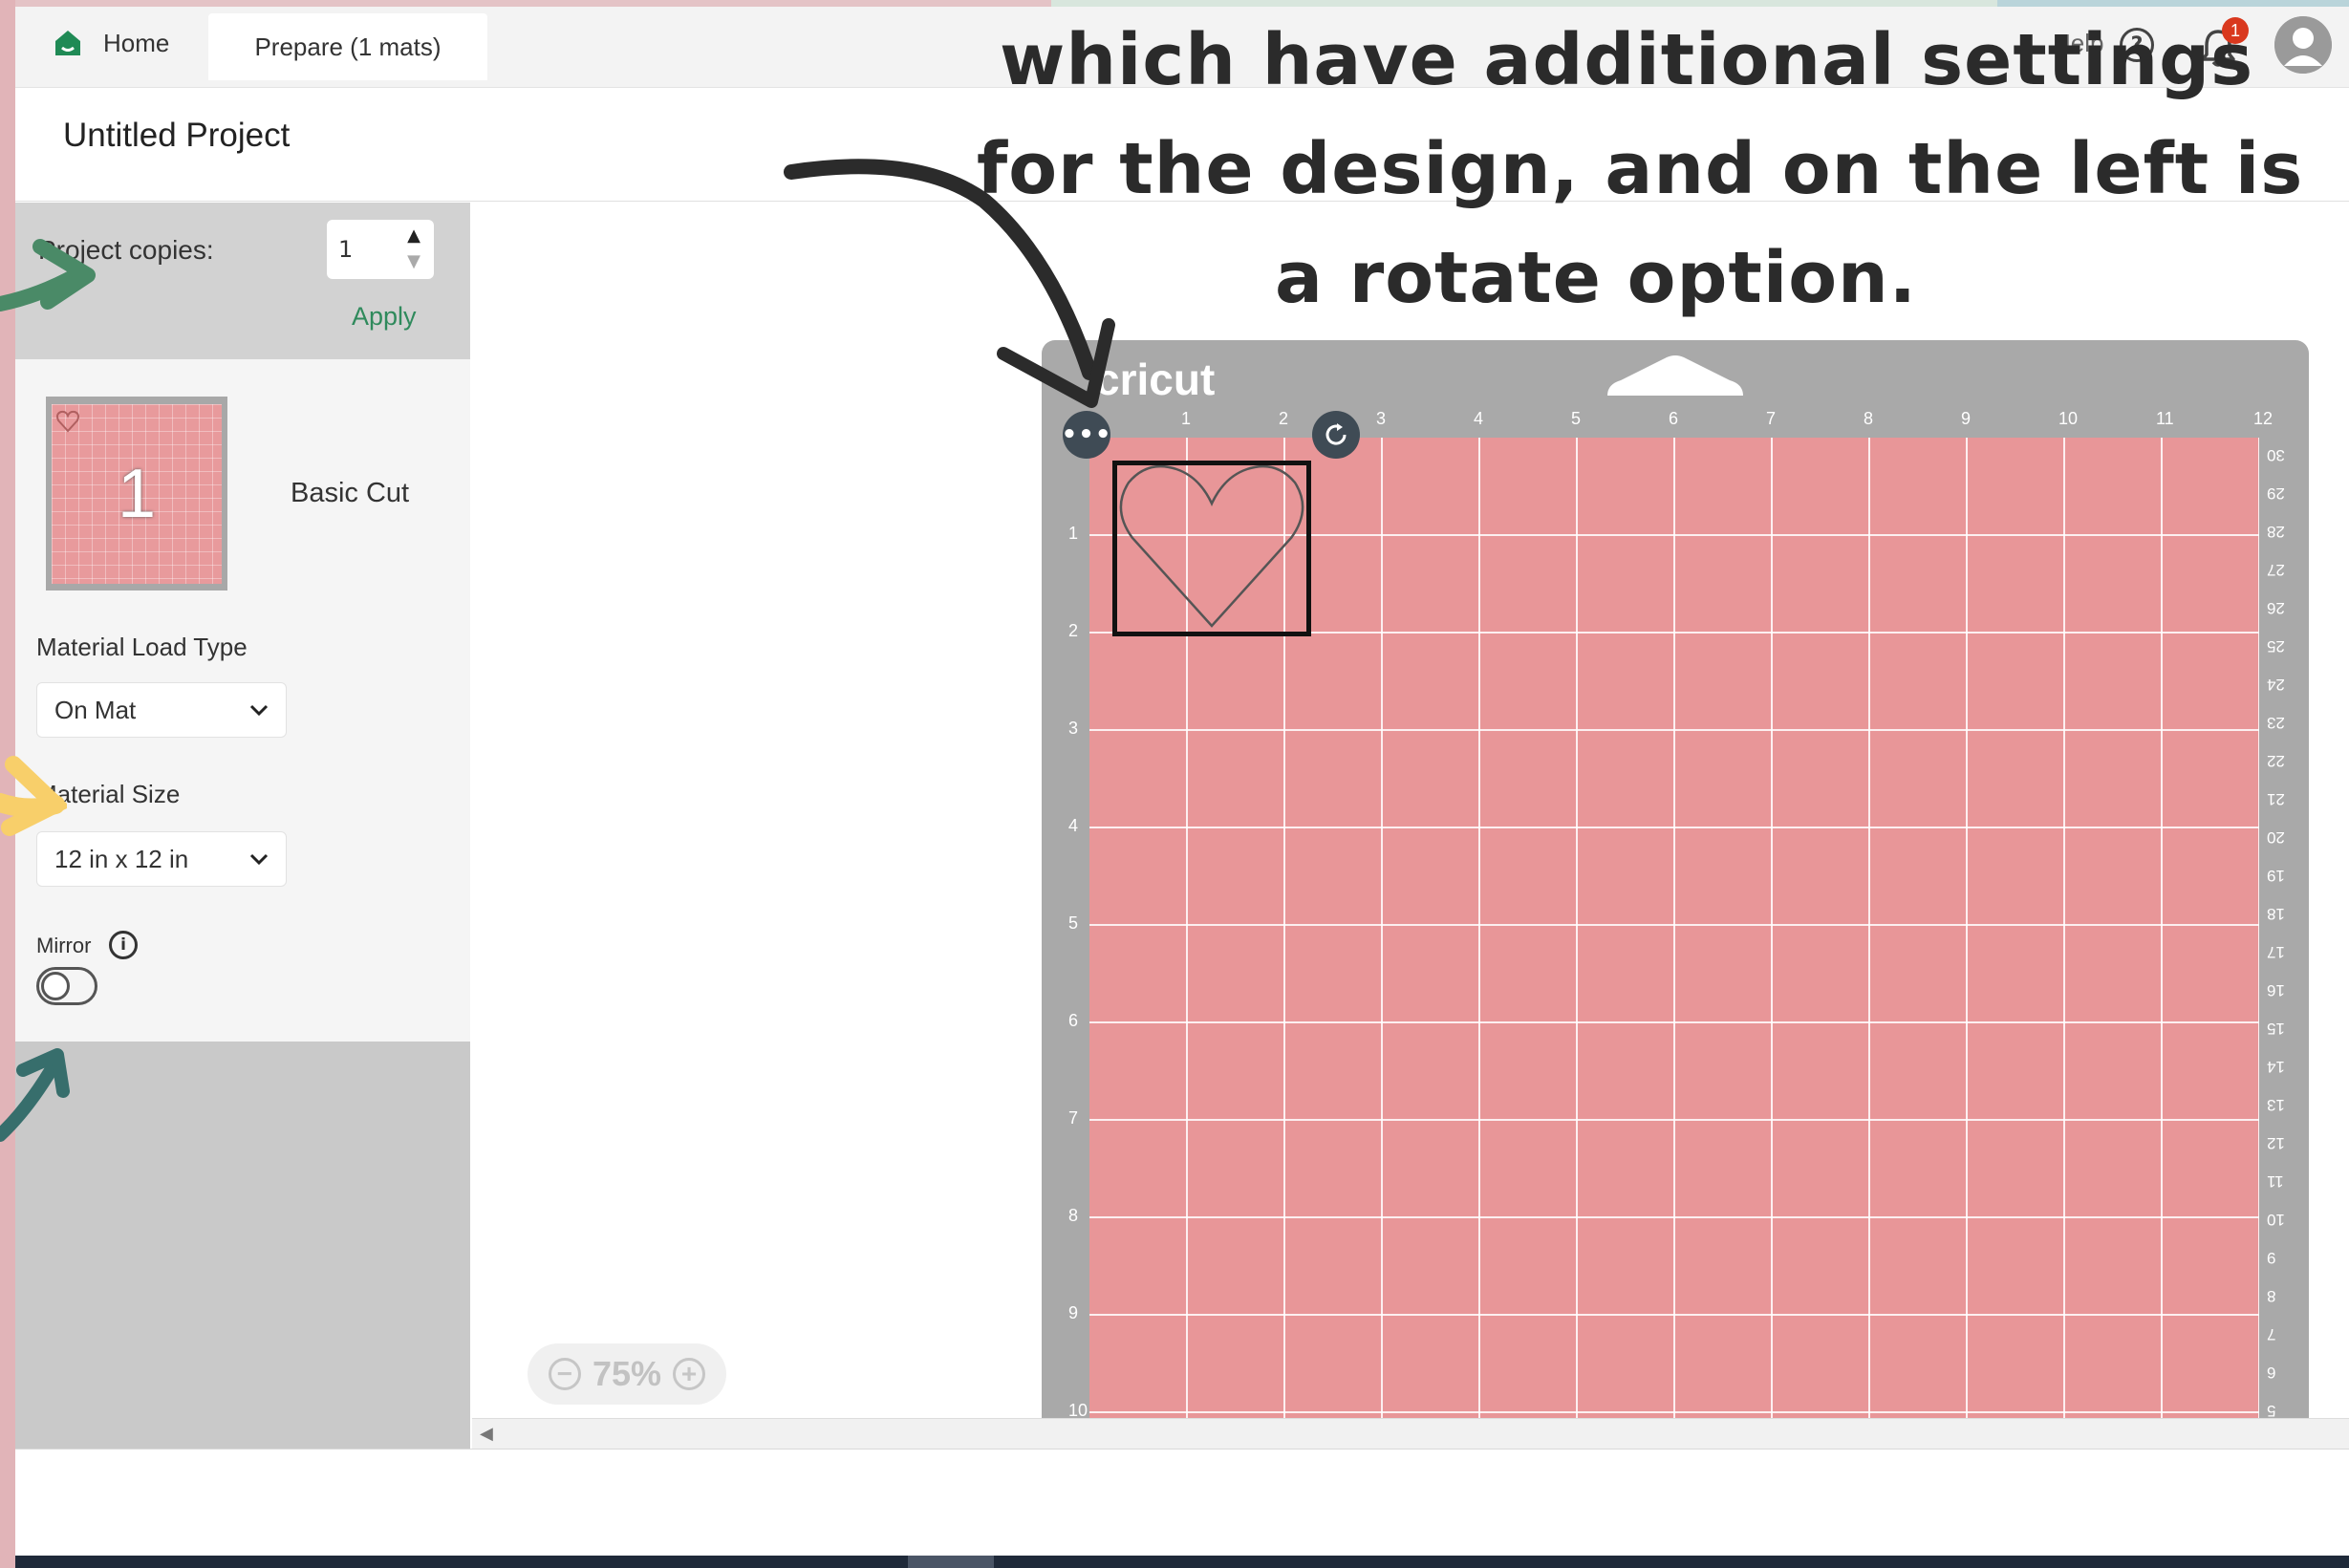 The image size is (2349, 1568). What do you see at coordinates (2276, 493) in the screenshot?
I see `ruler-right-tick: 29` at bounding box center [2276, 493].